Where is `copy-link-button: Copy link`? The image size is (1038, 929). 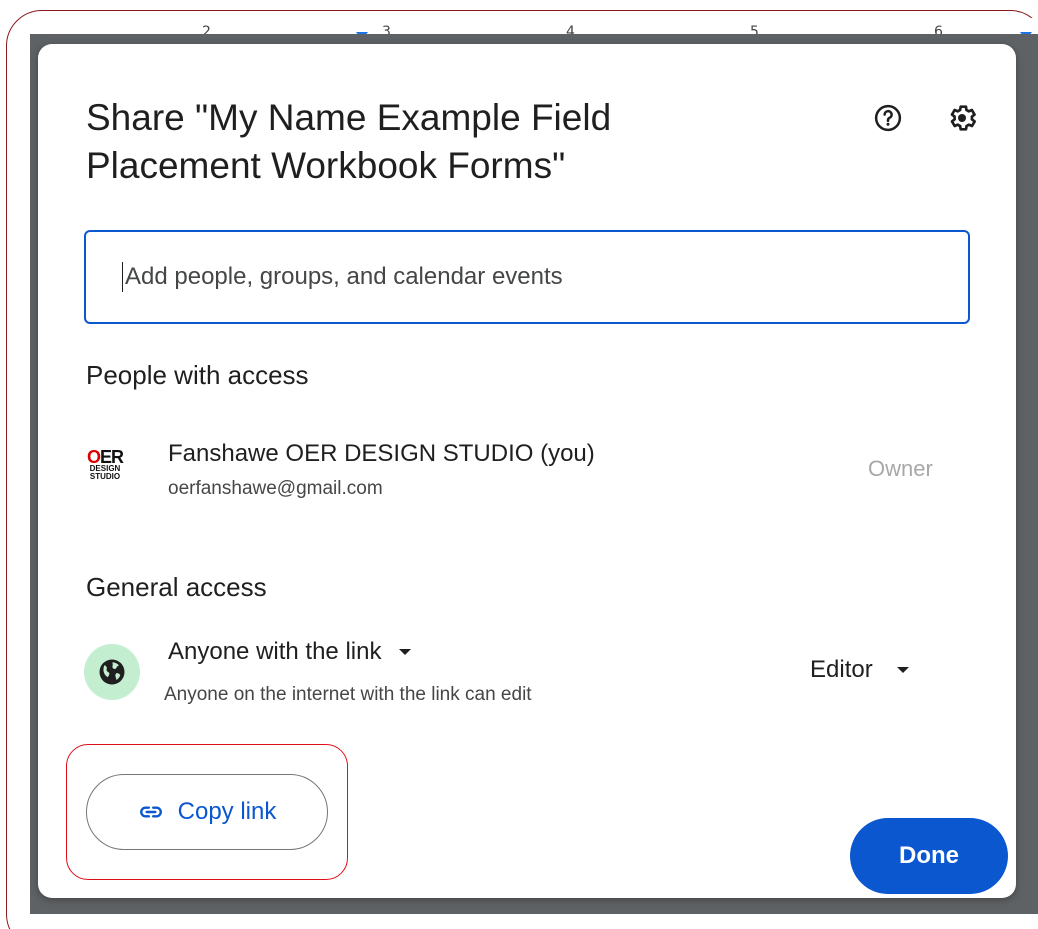
copy-link-button: Copy link is located at coordinates (207, 812).